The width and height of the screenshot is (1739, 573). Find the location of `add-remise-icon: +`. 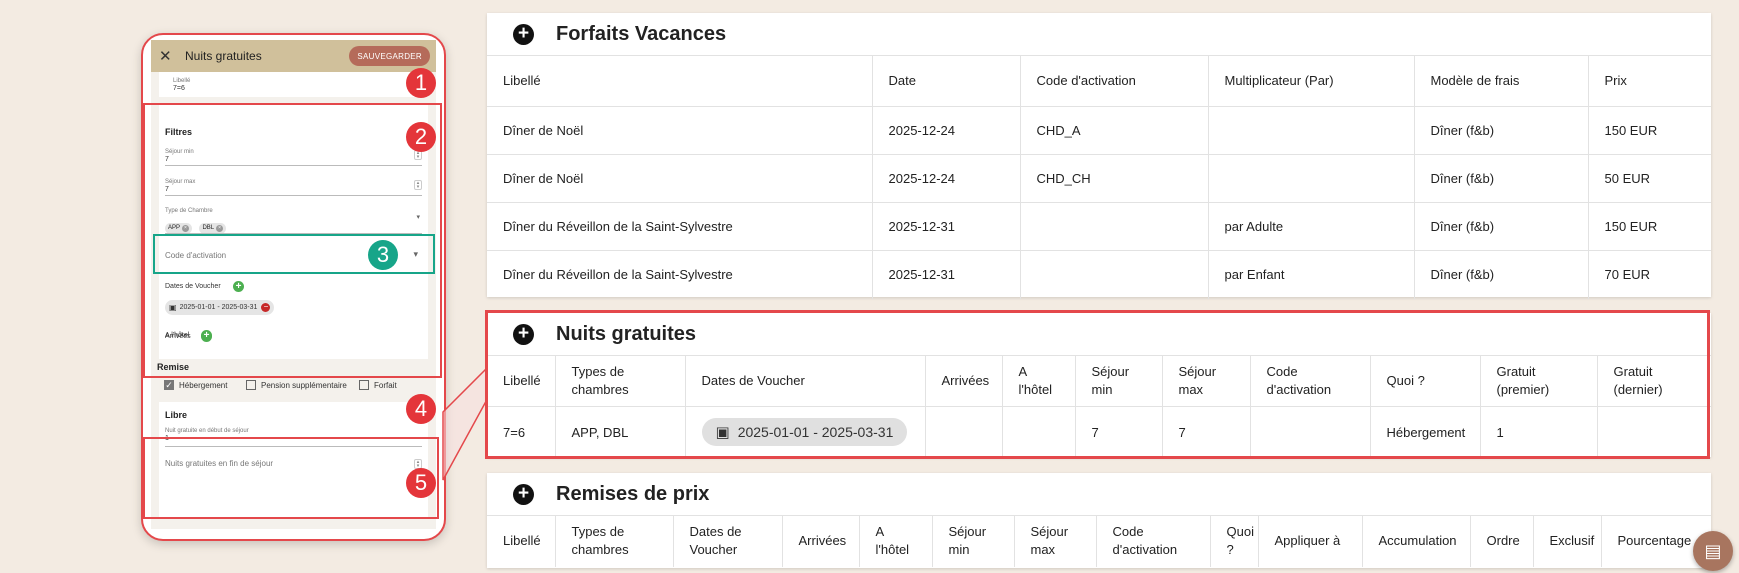

add-remise-icon: + is located at coordinates (523, 494).